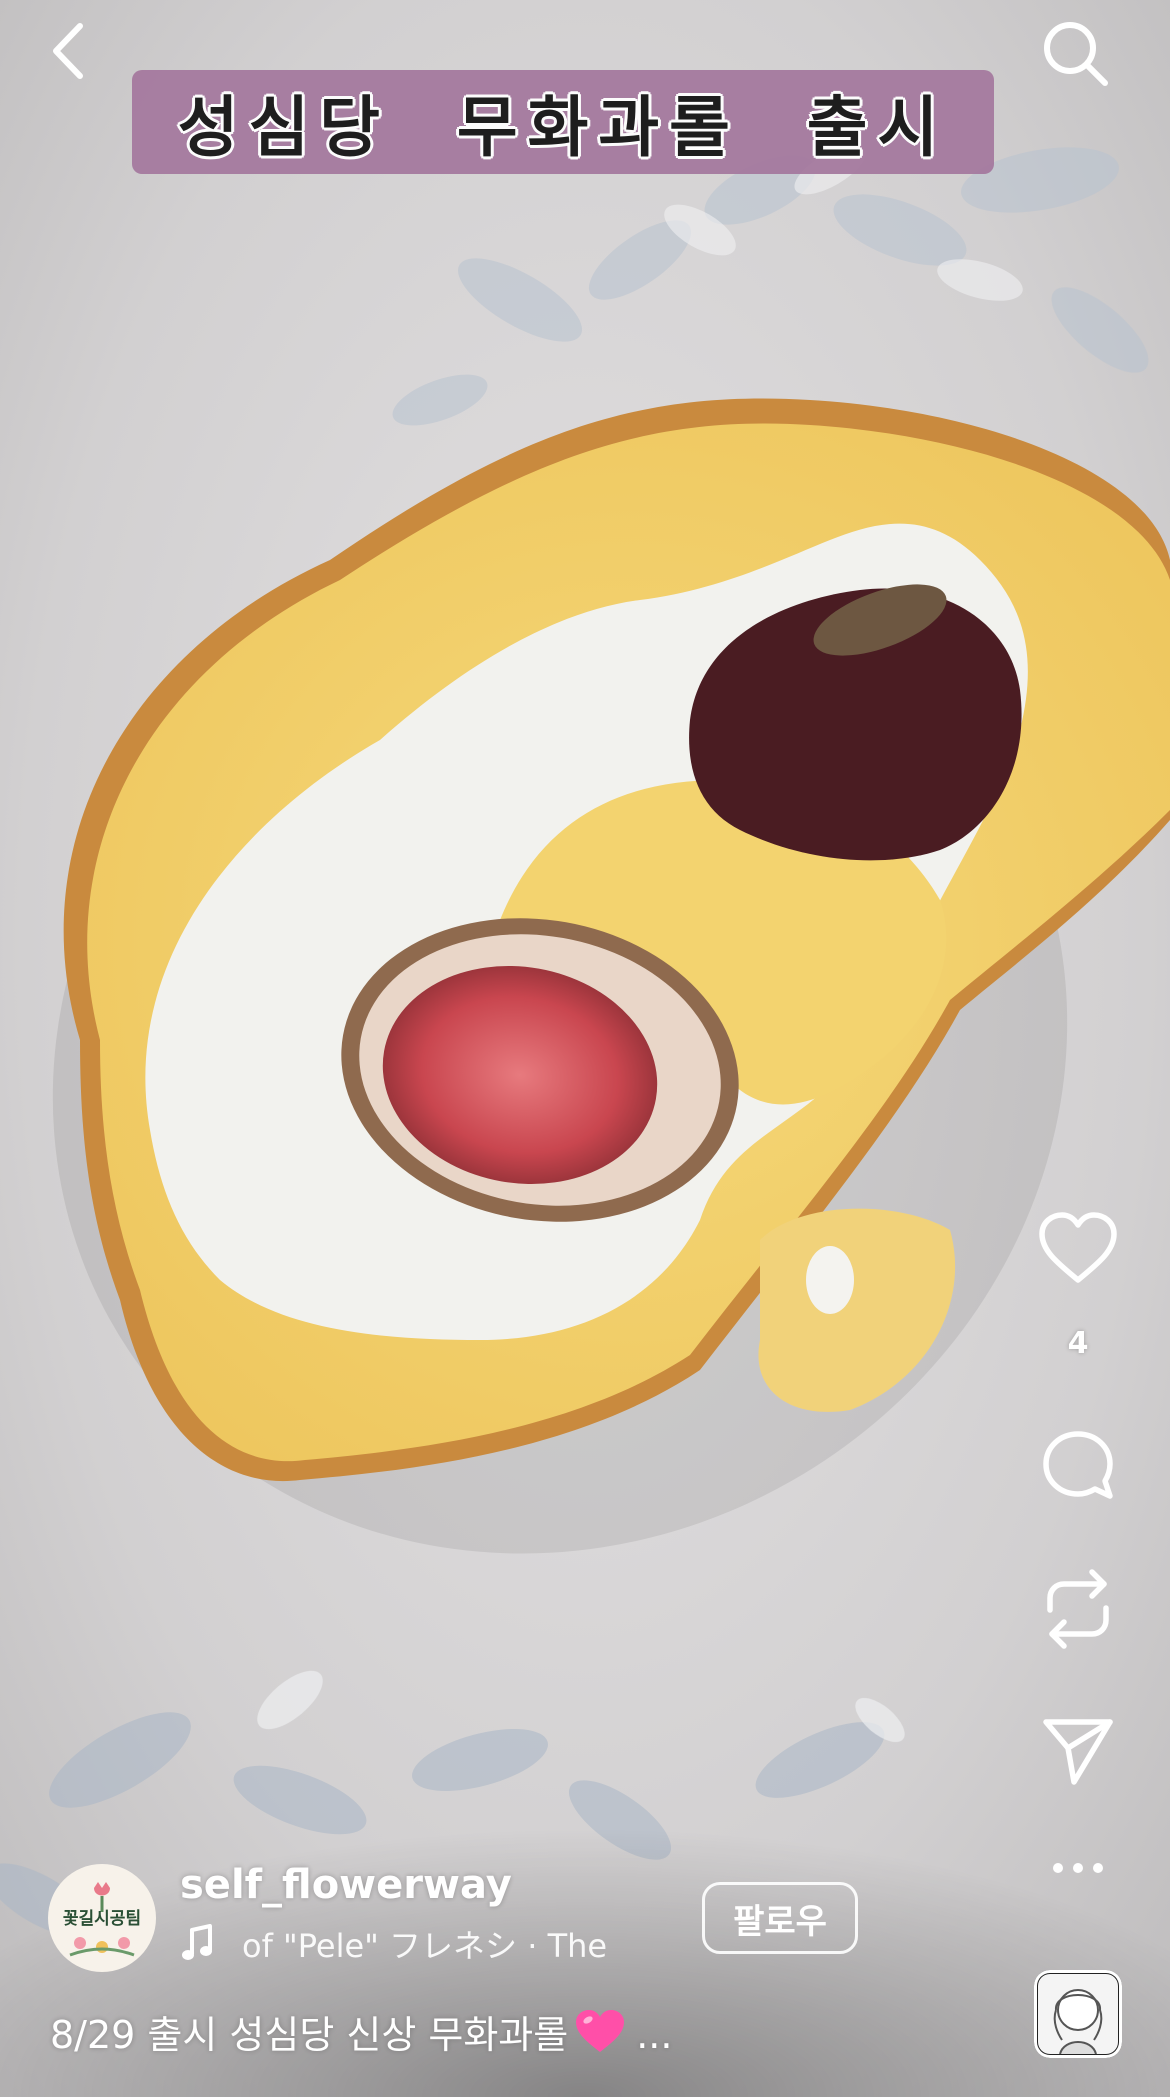 Image resolution: width=1170 pixels, height=2097 pixels. Describe the element at coordinates (1078, 1343) in the screenshot. I see `like-count: 4` at that location.